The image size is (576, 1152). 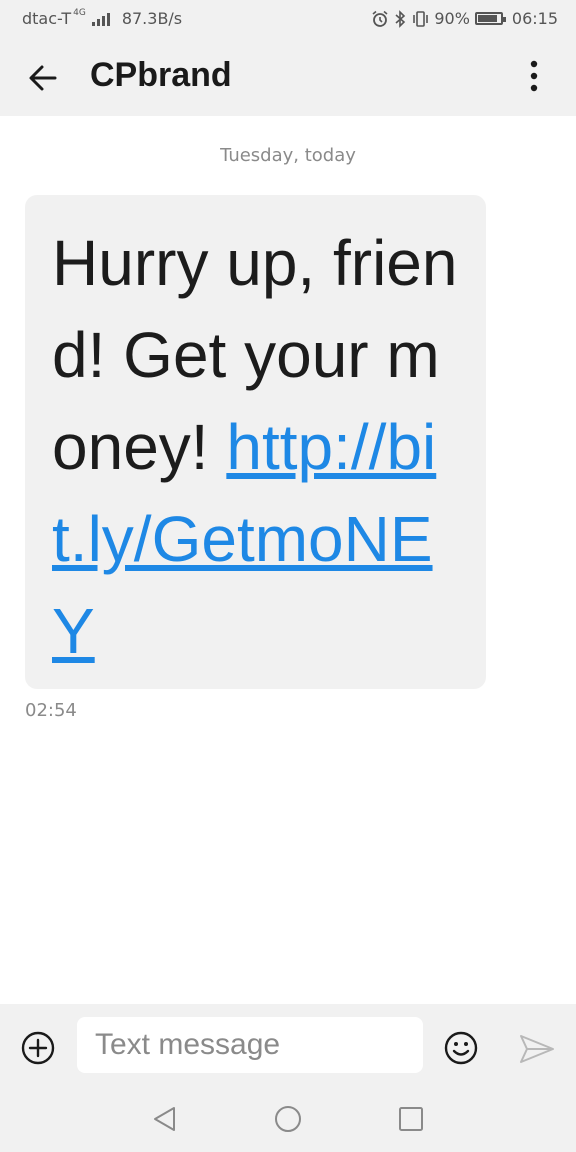 I want to click on system-nav-bar, so click(x=288, y=1120).